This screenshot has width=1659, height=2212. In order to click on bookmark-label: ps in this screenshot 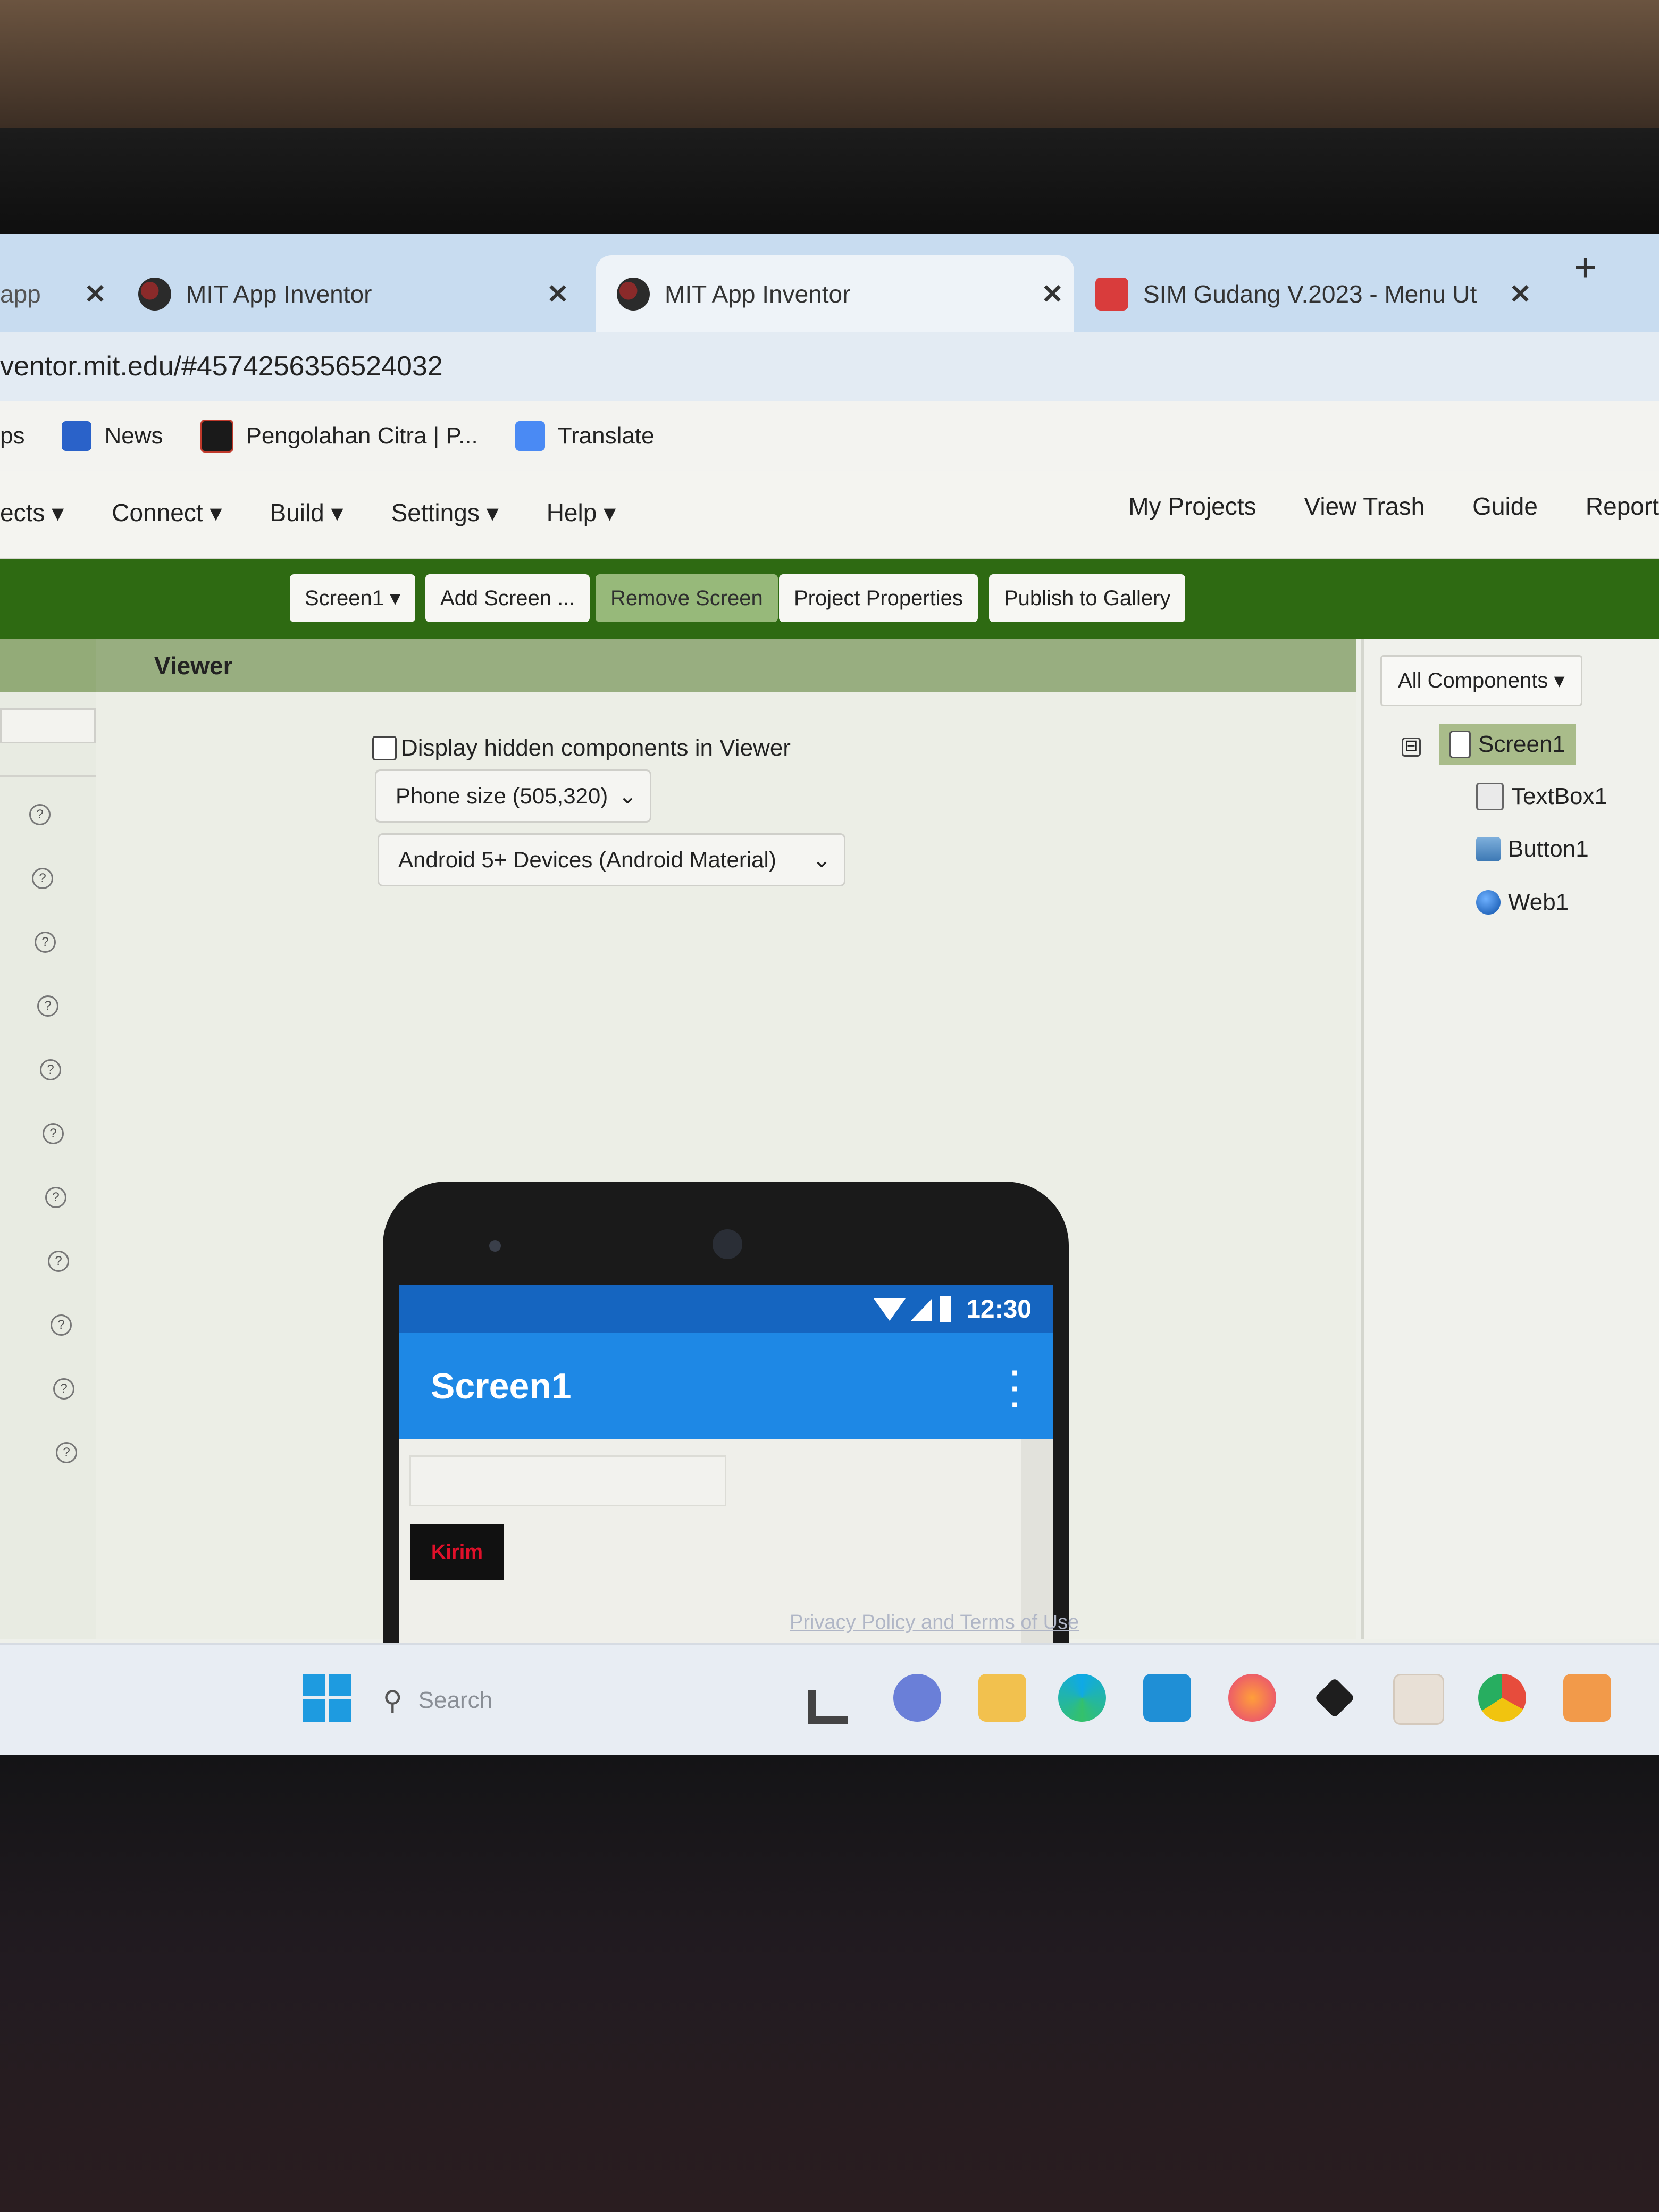, I will do `click(12, 436)`.